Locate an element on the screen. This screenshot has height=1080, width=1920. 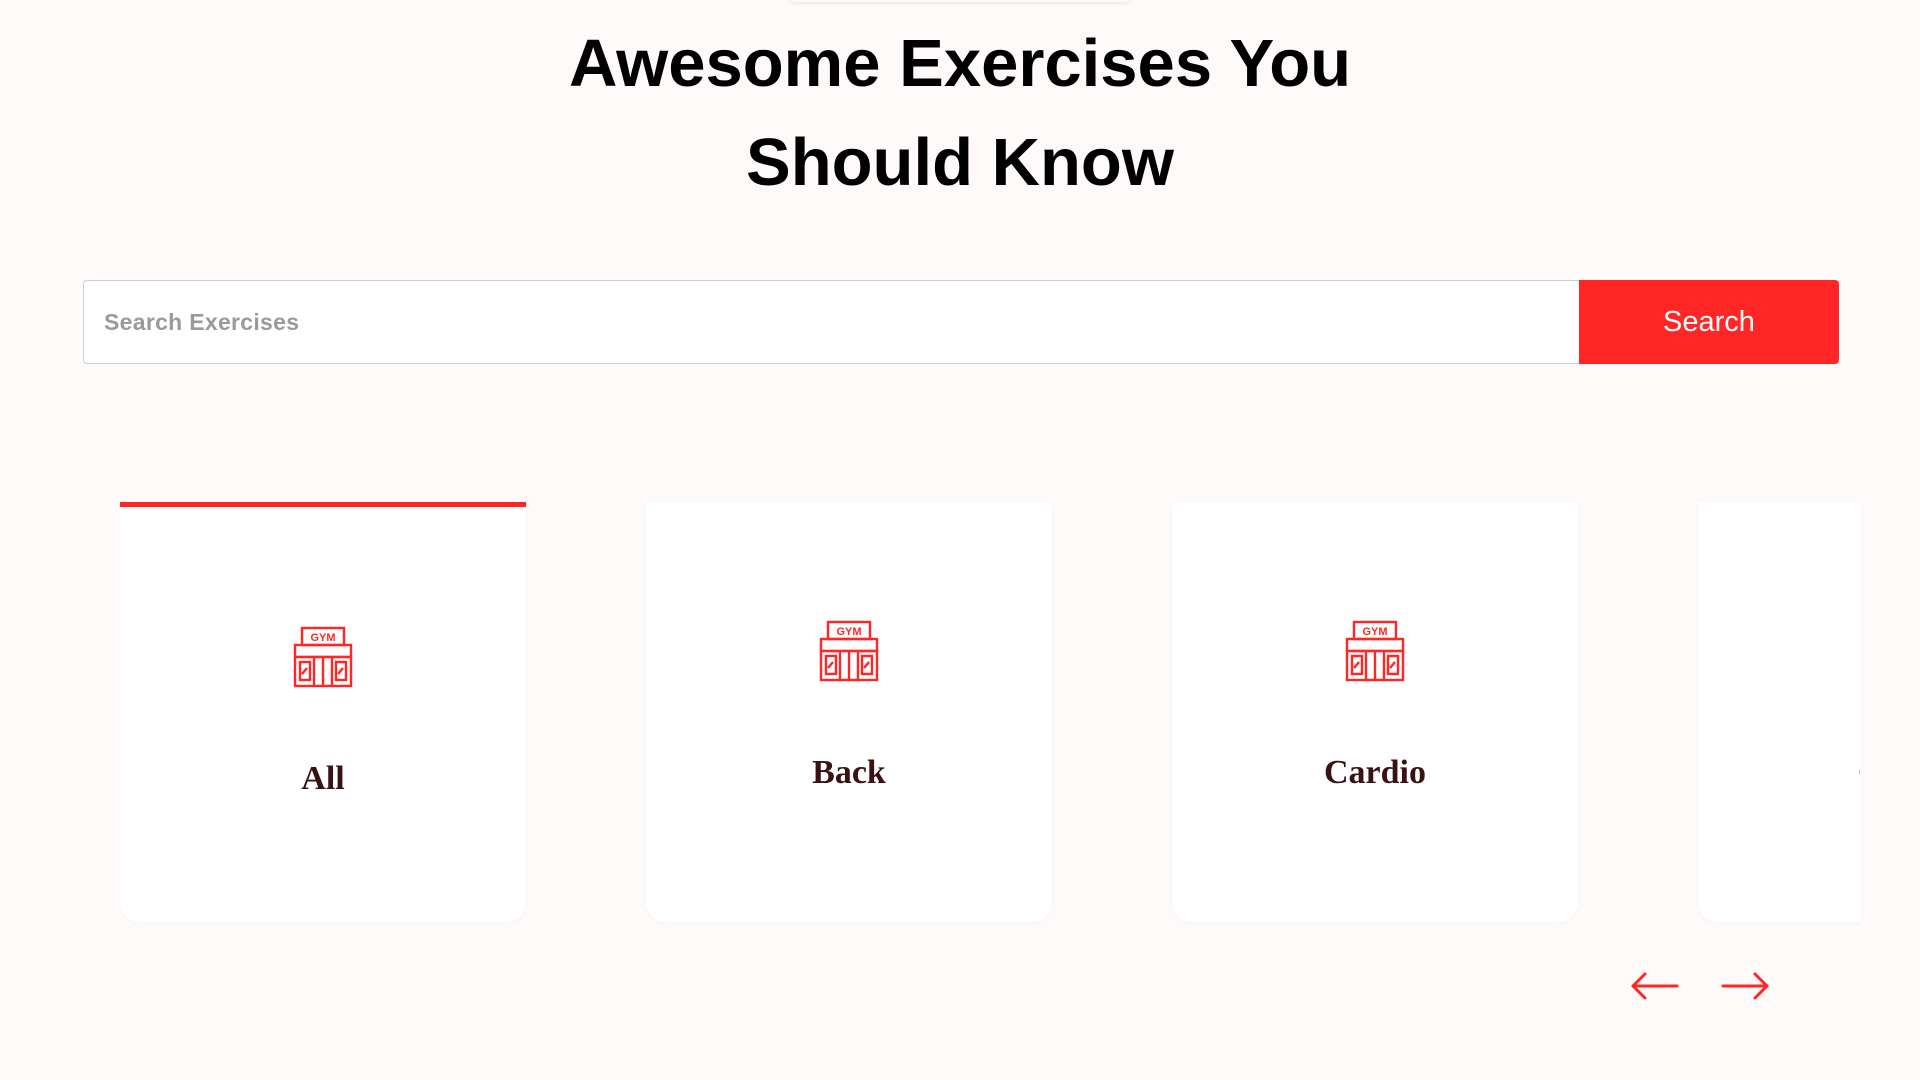
top-edge-shadow is located at coordinates (960, 1).